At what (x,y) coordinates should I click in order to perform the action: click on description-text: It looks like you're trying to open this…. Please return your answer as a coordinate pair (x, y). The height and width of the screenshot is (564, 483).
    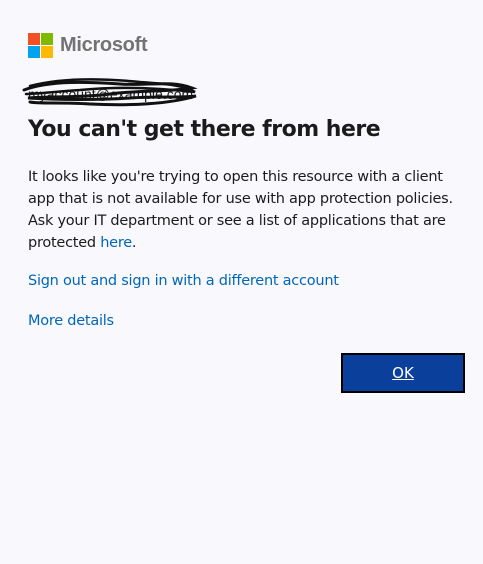
    Looking at the image, I should click on (240, 210).